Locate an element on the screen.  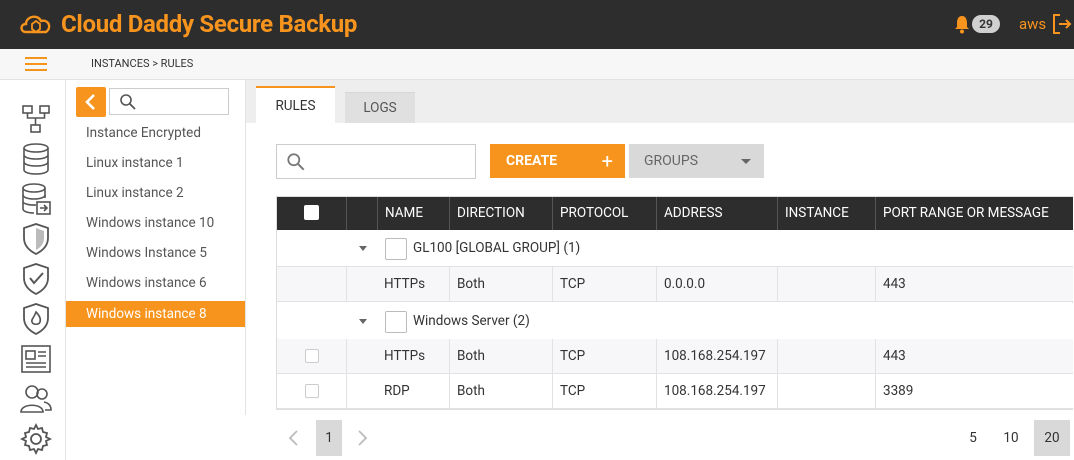
column-header-name: NAME is located at coordinates (413, 213).